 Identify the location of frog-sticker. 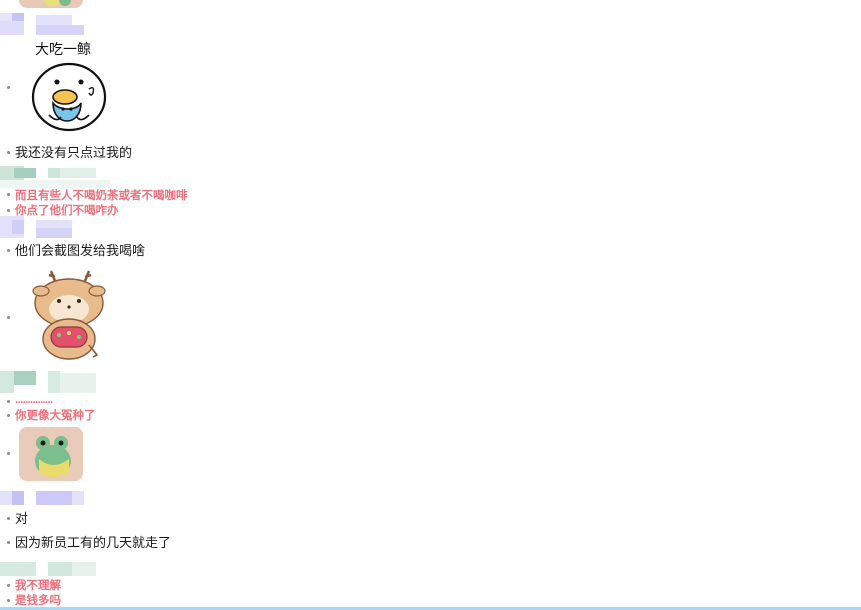
(51, 454).